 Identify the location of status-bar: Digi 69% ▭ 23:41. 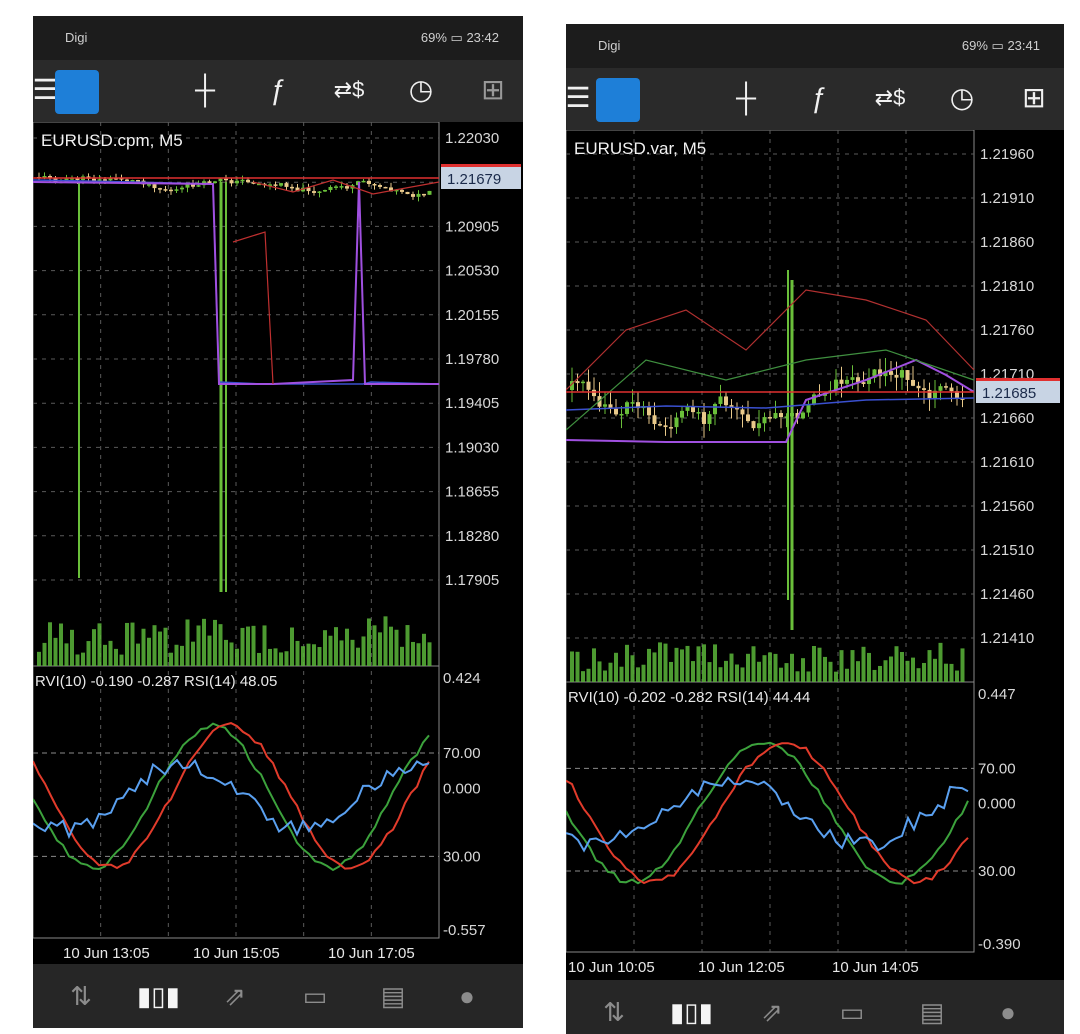
(815, 46).